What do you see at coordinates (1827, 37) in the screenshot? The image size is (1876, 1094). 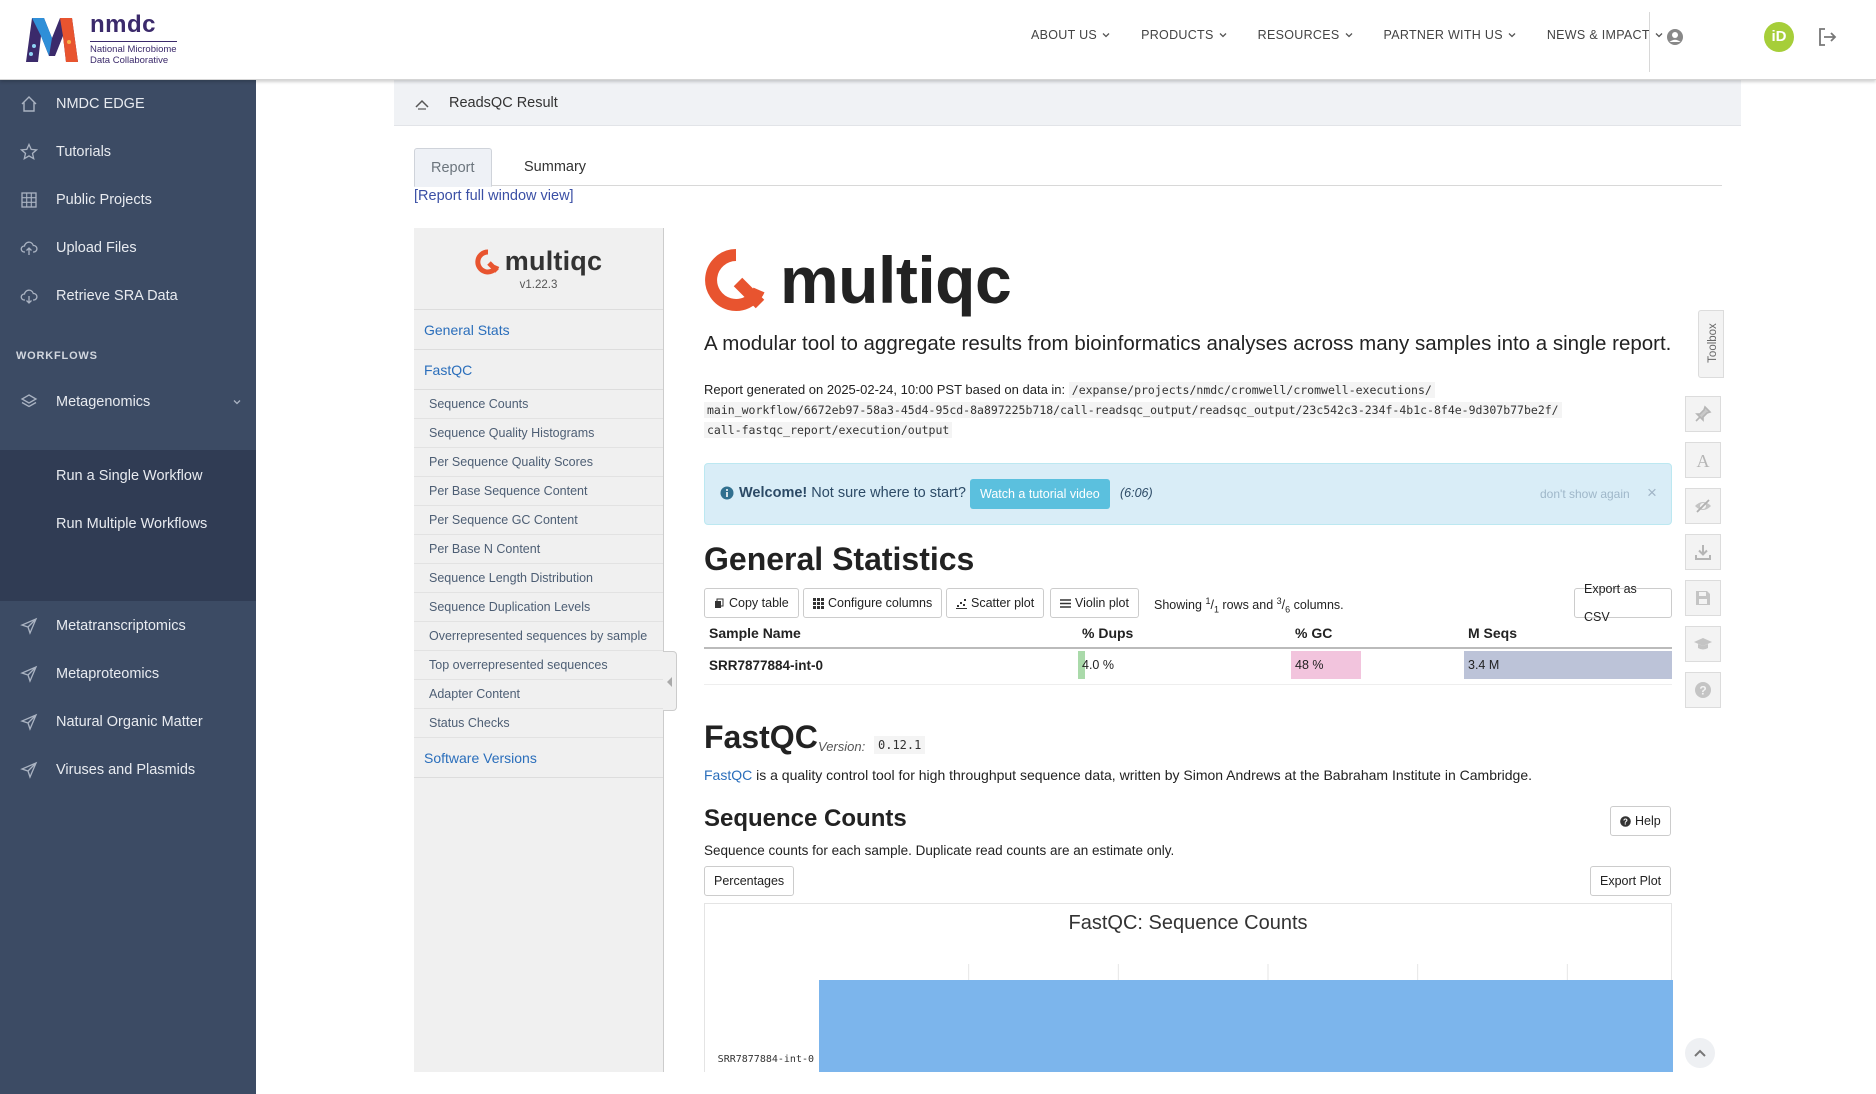 I see `logout-icon` at bounding box center [1827, 37].